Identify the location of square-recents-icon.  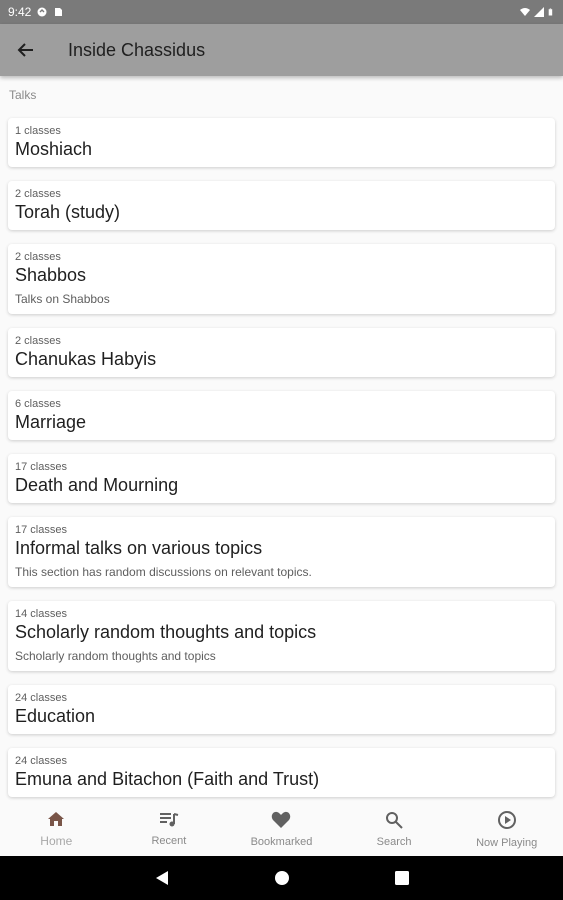
(401, 878).